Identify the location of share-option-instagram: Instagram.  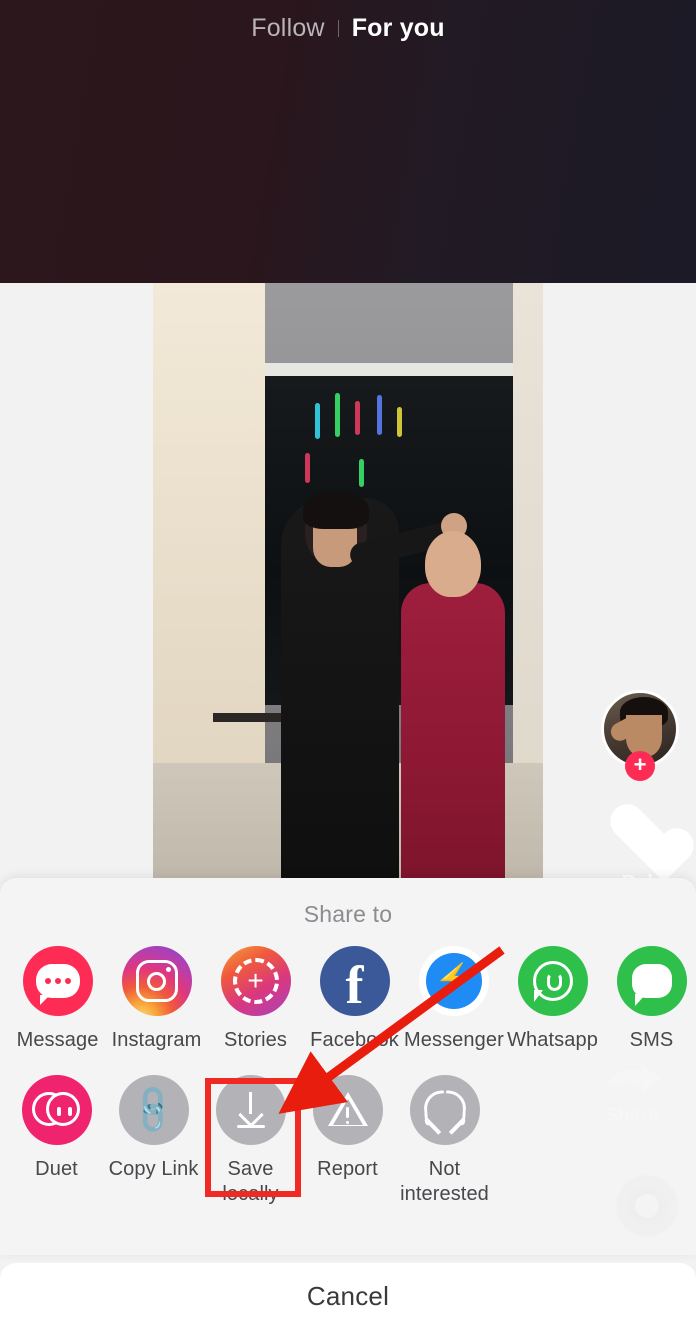
(156, 999).